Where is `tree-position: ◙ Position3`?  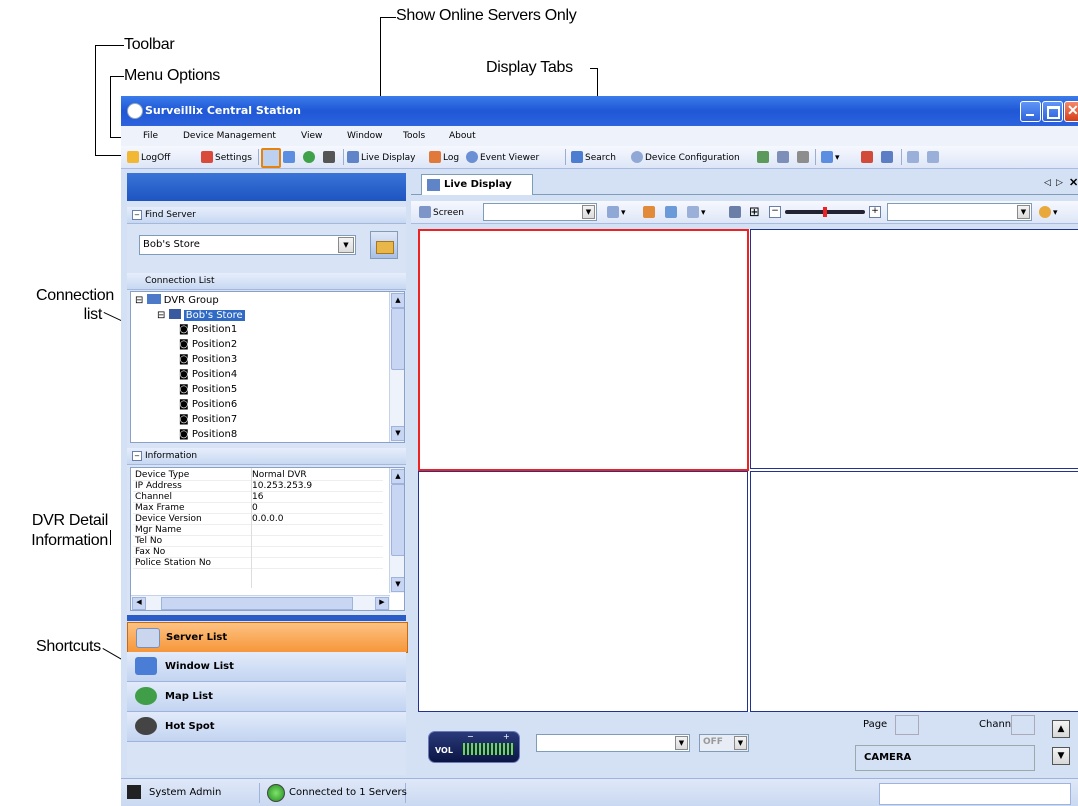
tree-position: ◙ Position3 is located at coordinates (208, 359).